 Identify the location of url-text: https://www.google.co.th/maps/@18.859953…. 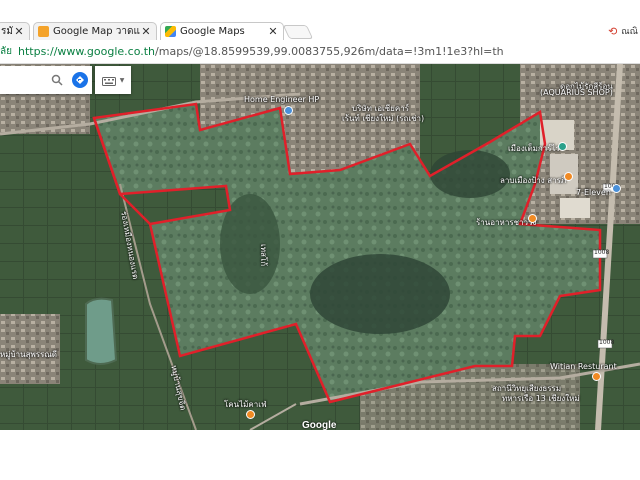
(261, 51).